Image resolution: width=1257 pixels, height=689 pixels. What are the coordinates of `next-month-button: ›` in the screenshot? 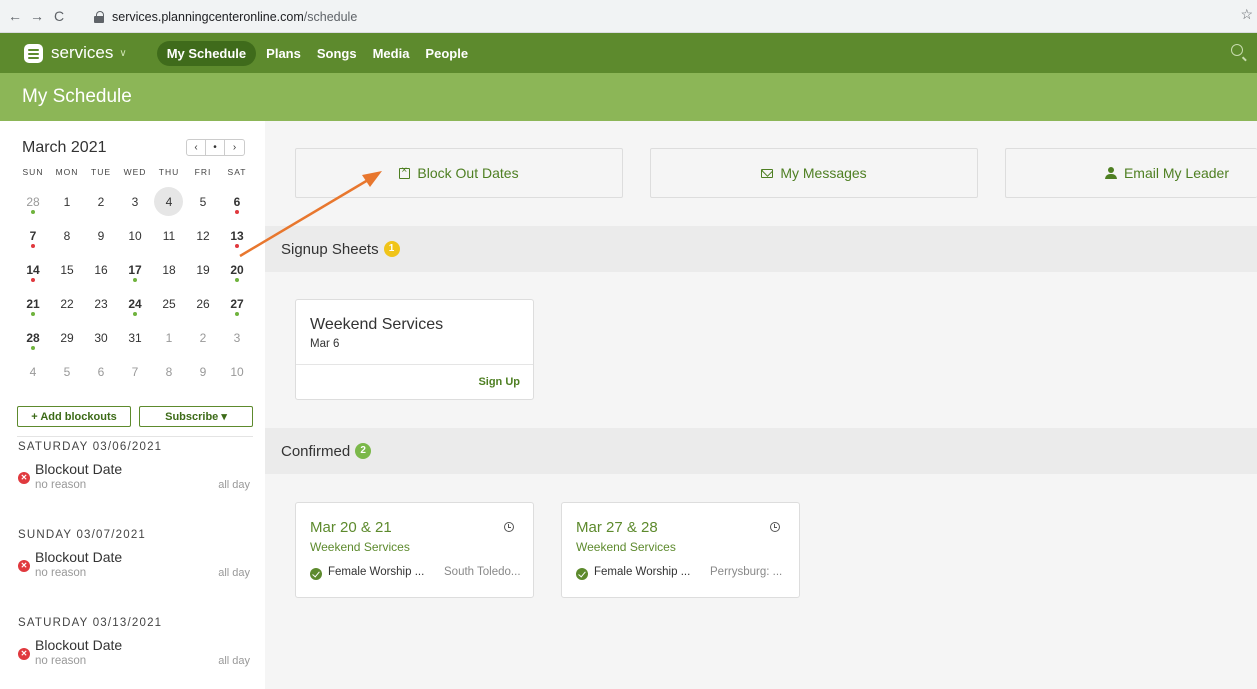 It's located at (234, 147).